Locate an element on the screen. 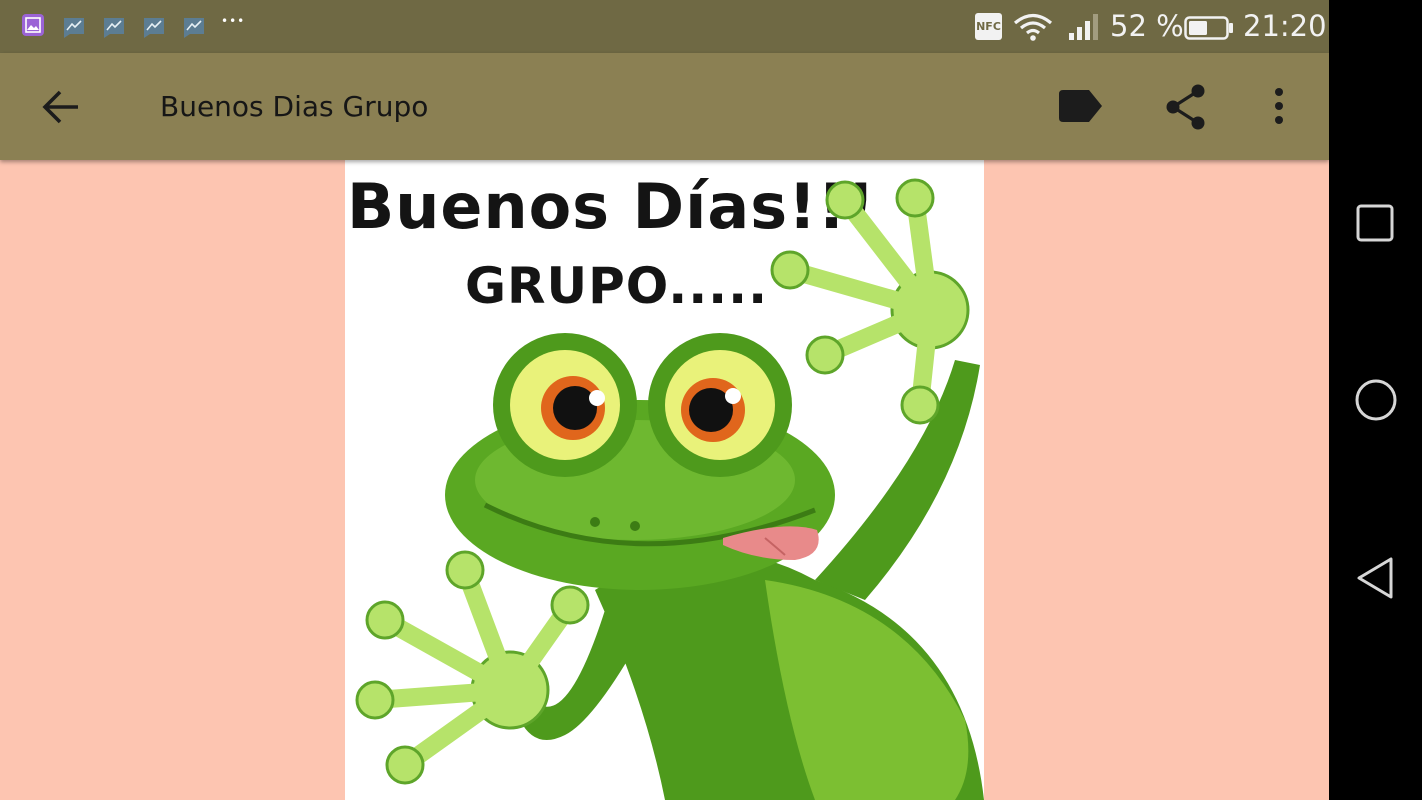 This screenshot has height=800, width=1422. navigation-bar is located at coordinates (1375, 400).